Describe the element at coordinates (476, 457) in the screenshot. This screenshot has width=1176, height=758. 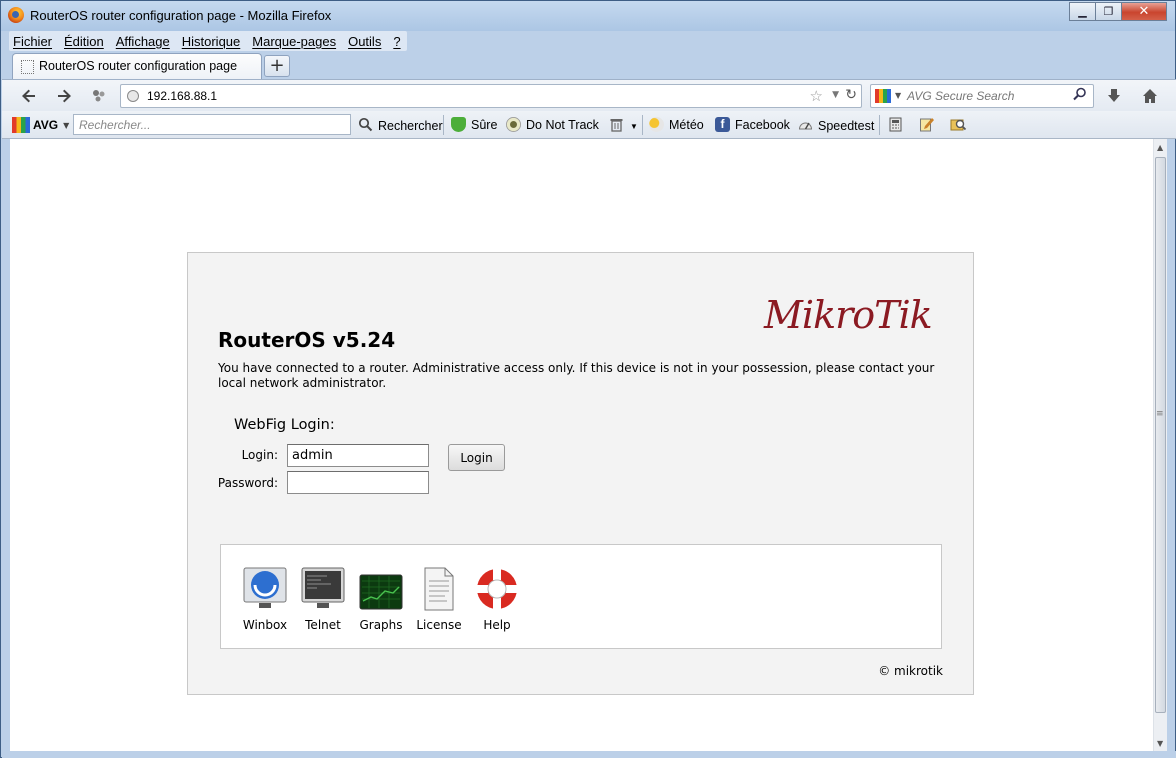
I see `login-button: Login` at that location.